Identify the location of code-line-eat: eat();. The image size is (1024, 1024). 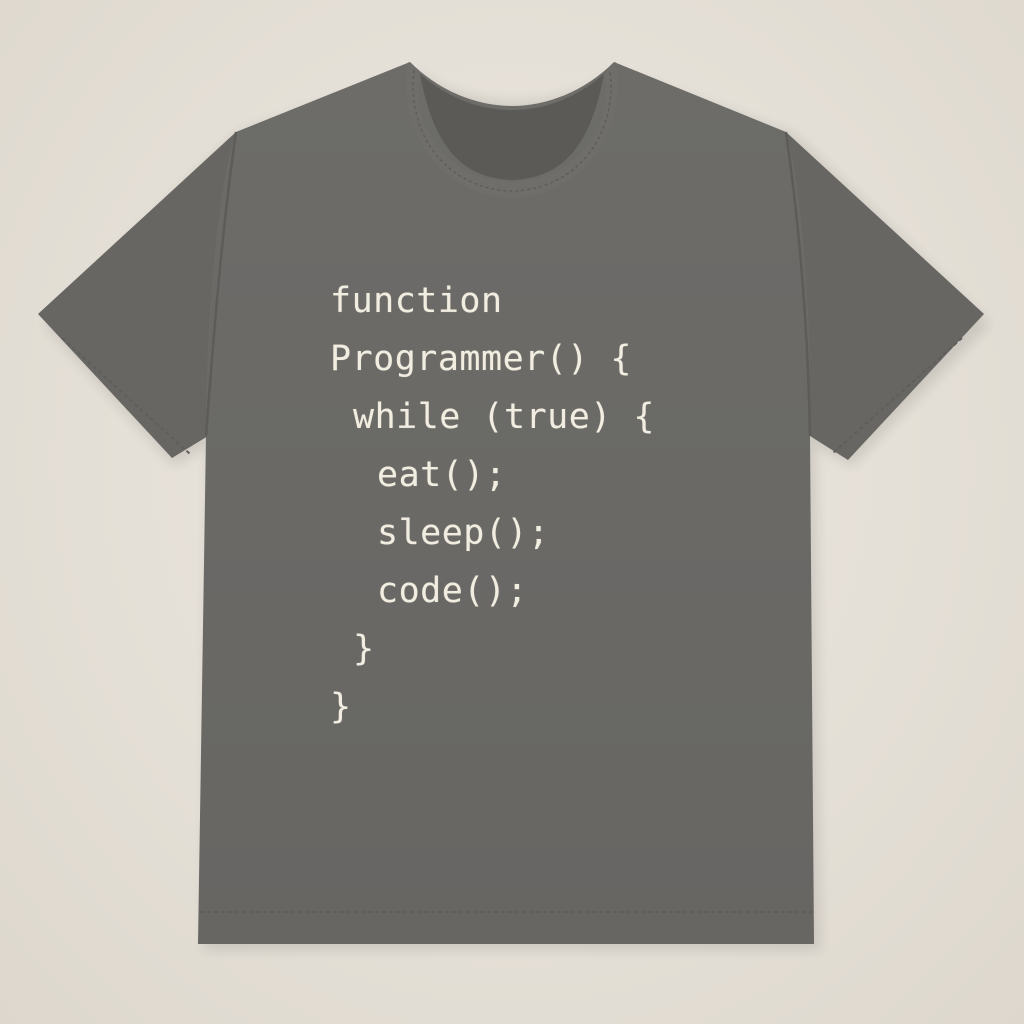
(442, 475).